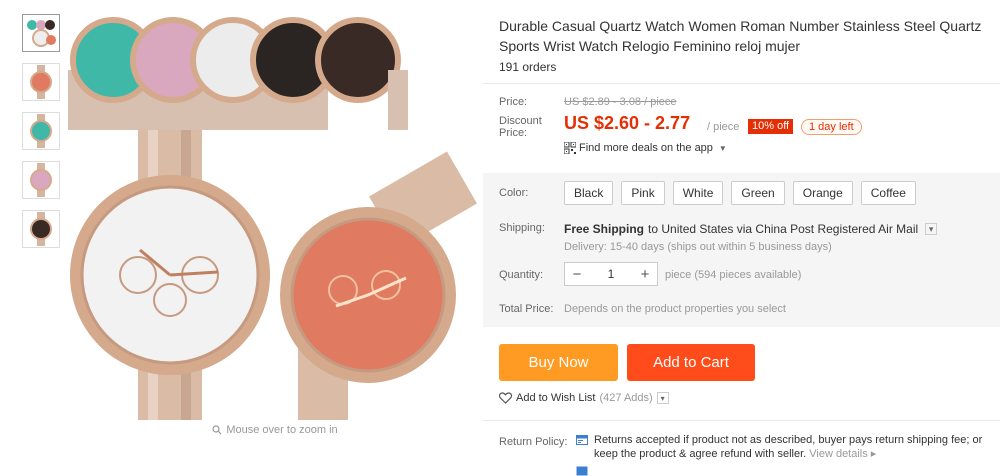  I want to click on app-deals-text: Find more deals on the app, so click(646, 148).